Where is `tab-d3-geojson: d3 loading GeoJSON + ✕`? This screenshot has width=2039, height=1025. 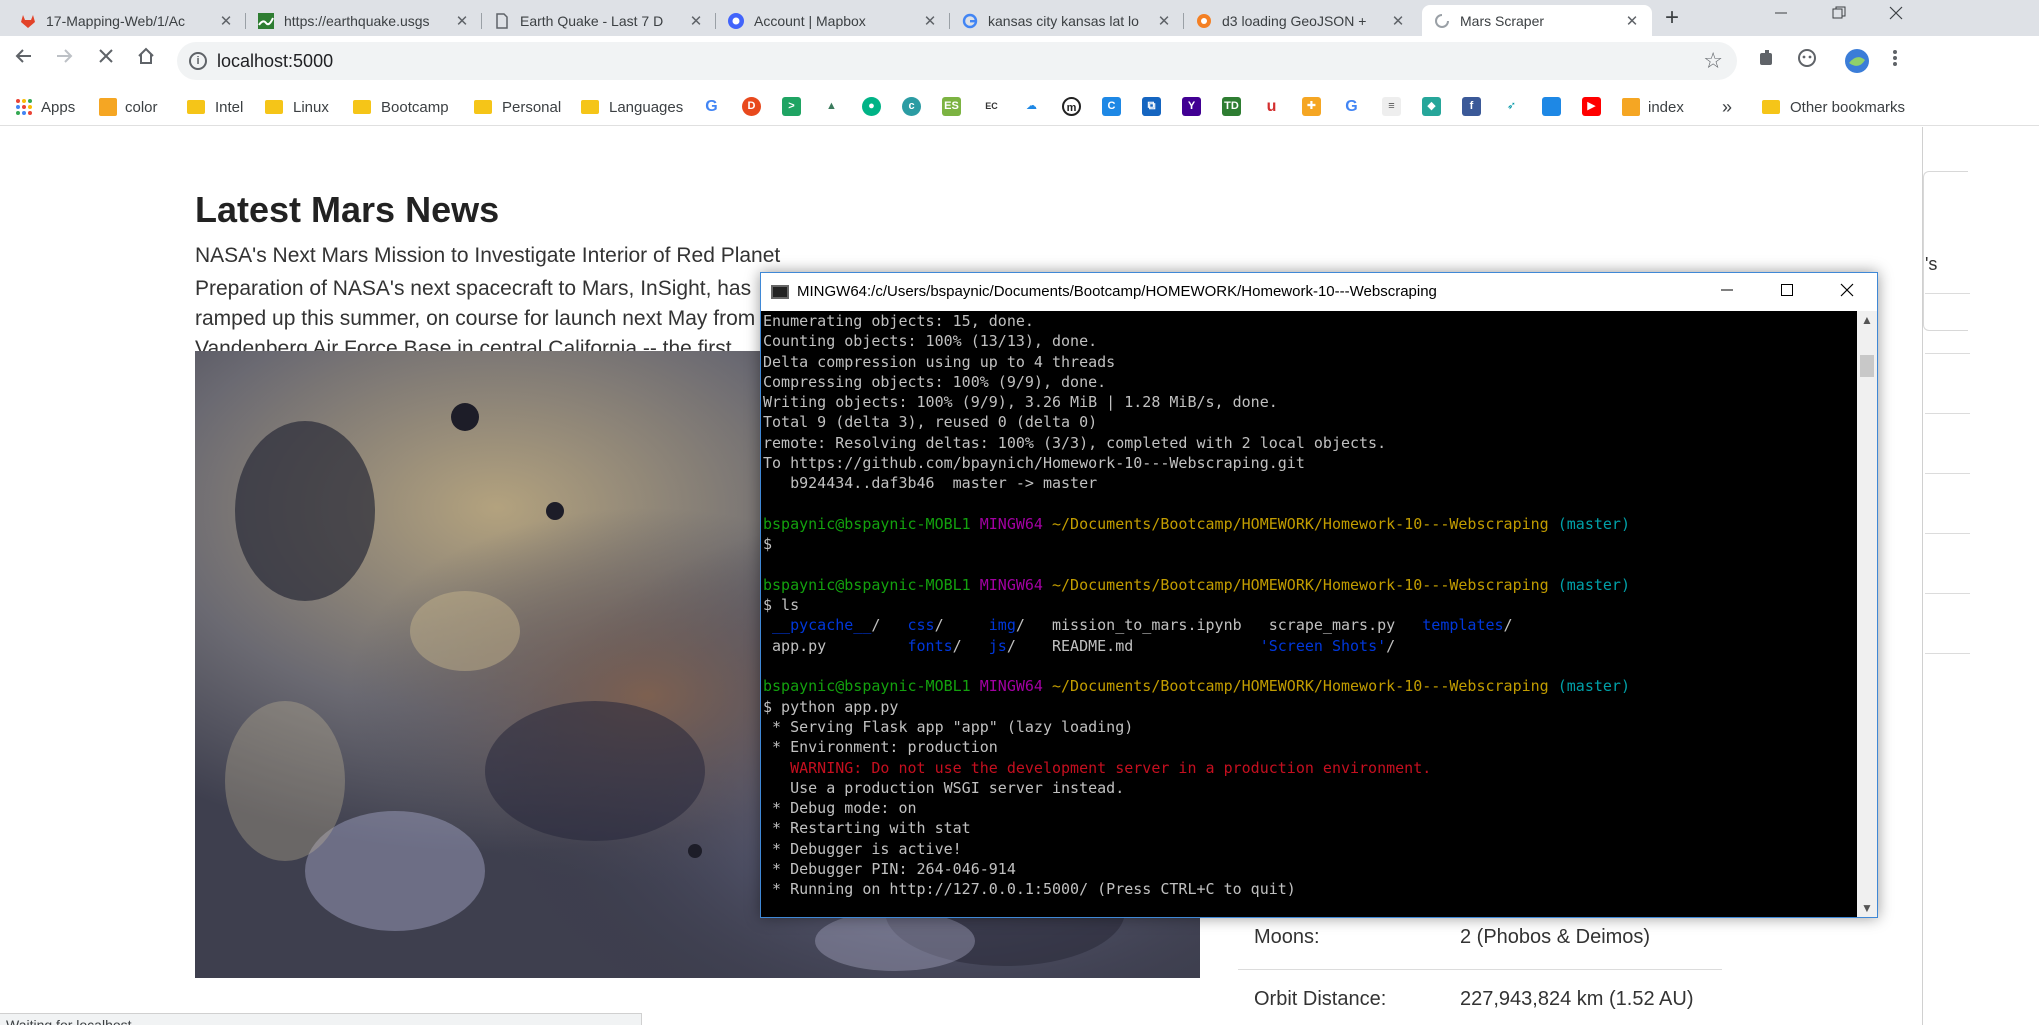 tab-d3-geojson: d3 loading GeoJSON + ✕ is located at coordinates (1301, 20).